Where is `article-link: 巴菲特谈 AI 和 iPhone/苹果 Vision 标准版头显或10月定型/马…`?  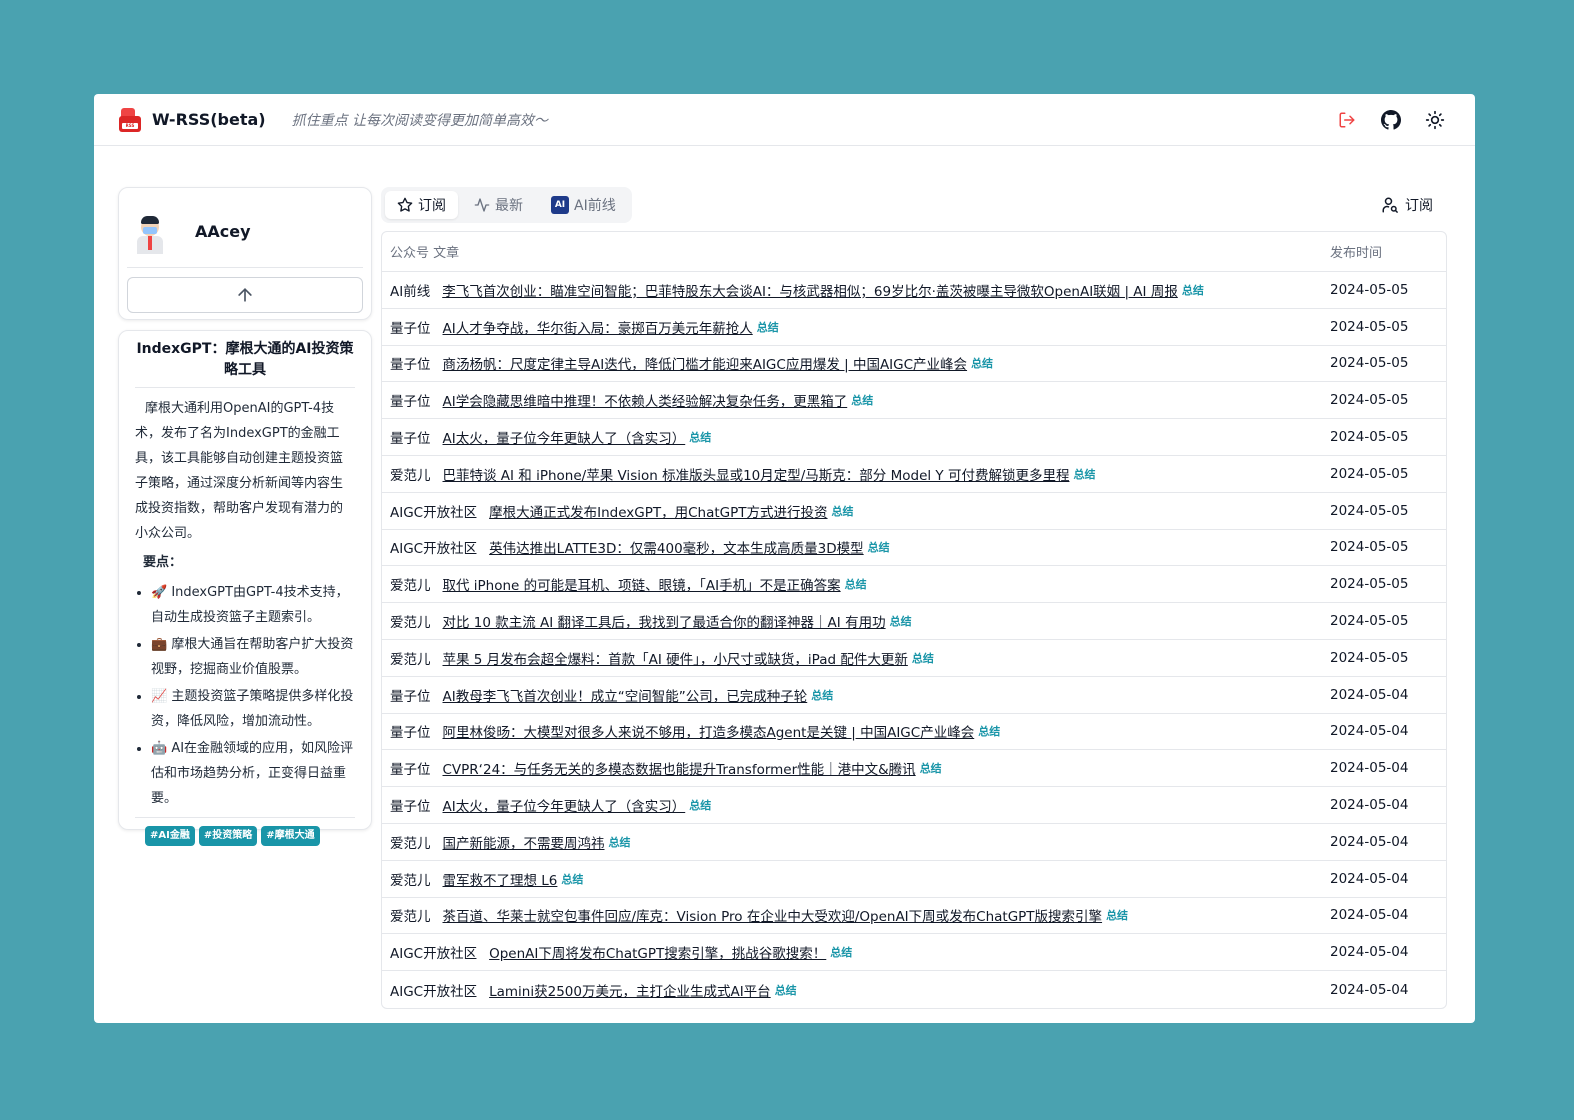 article-link: 巴菲特谈 AI 和 iPhone/苹果 Vision 标准版头显或10月定型/马… is located at coordinates (756, 474).